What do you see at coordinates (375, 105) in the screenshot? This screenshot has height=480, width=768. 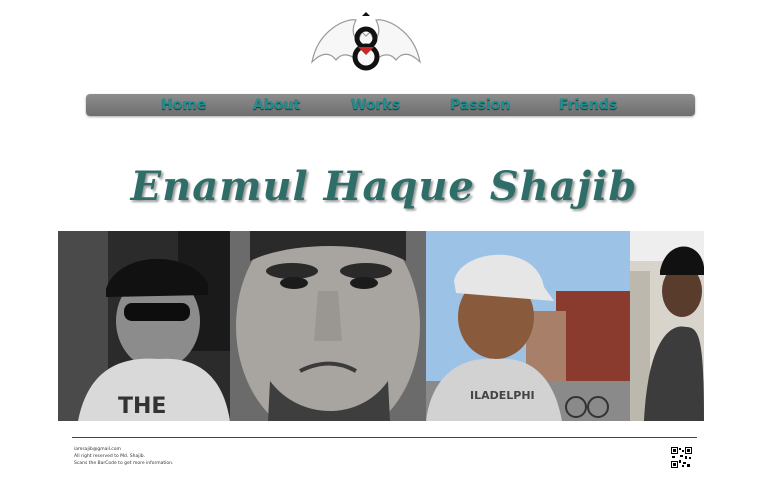 I see `nav-works-link: Works` at bounding box center [375, 105].